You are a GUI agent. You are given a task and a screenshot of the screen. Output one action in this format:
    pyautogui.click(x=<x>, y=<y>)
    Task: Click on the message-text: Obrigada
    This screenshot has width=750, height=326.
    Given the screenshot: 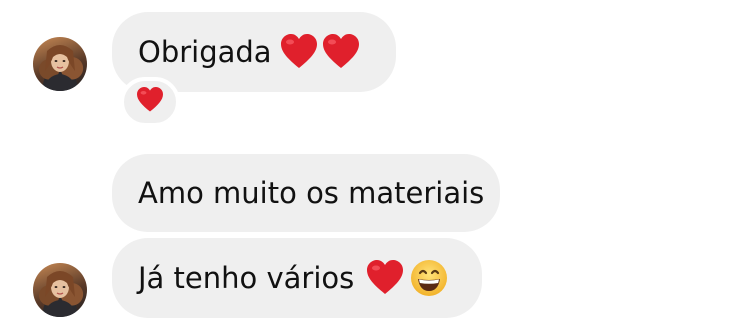 What is the action you would take?
    pyautogui.click(x=205, y=51)
    